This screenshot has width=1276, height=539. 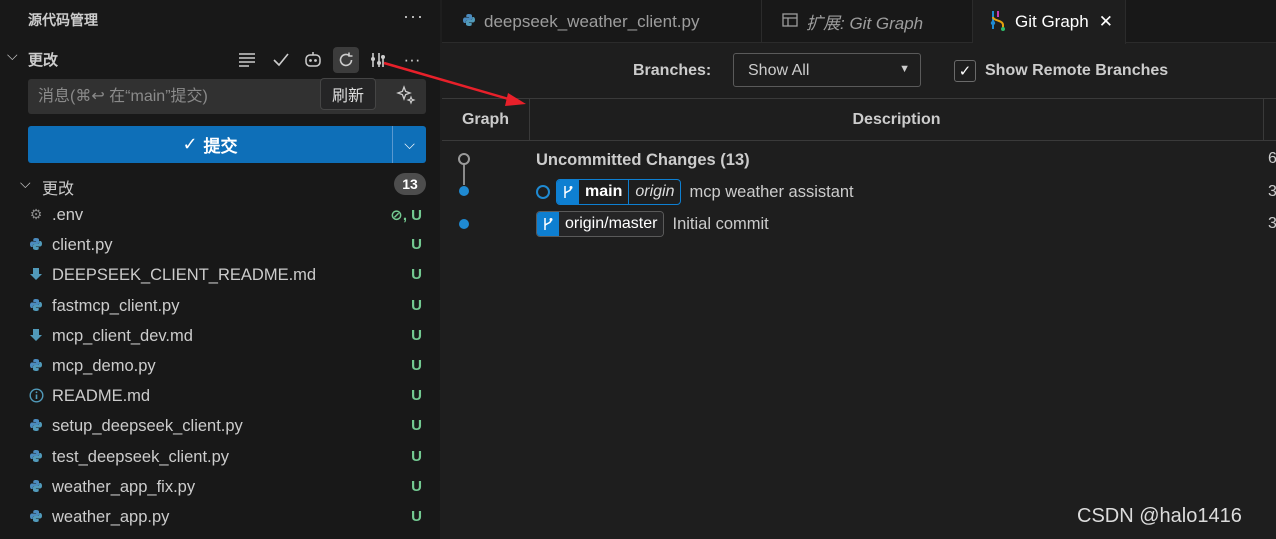 I want to click on git-graph-icon, so click(x=998, y=22).